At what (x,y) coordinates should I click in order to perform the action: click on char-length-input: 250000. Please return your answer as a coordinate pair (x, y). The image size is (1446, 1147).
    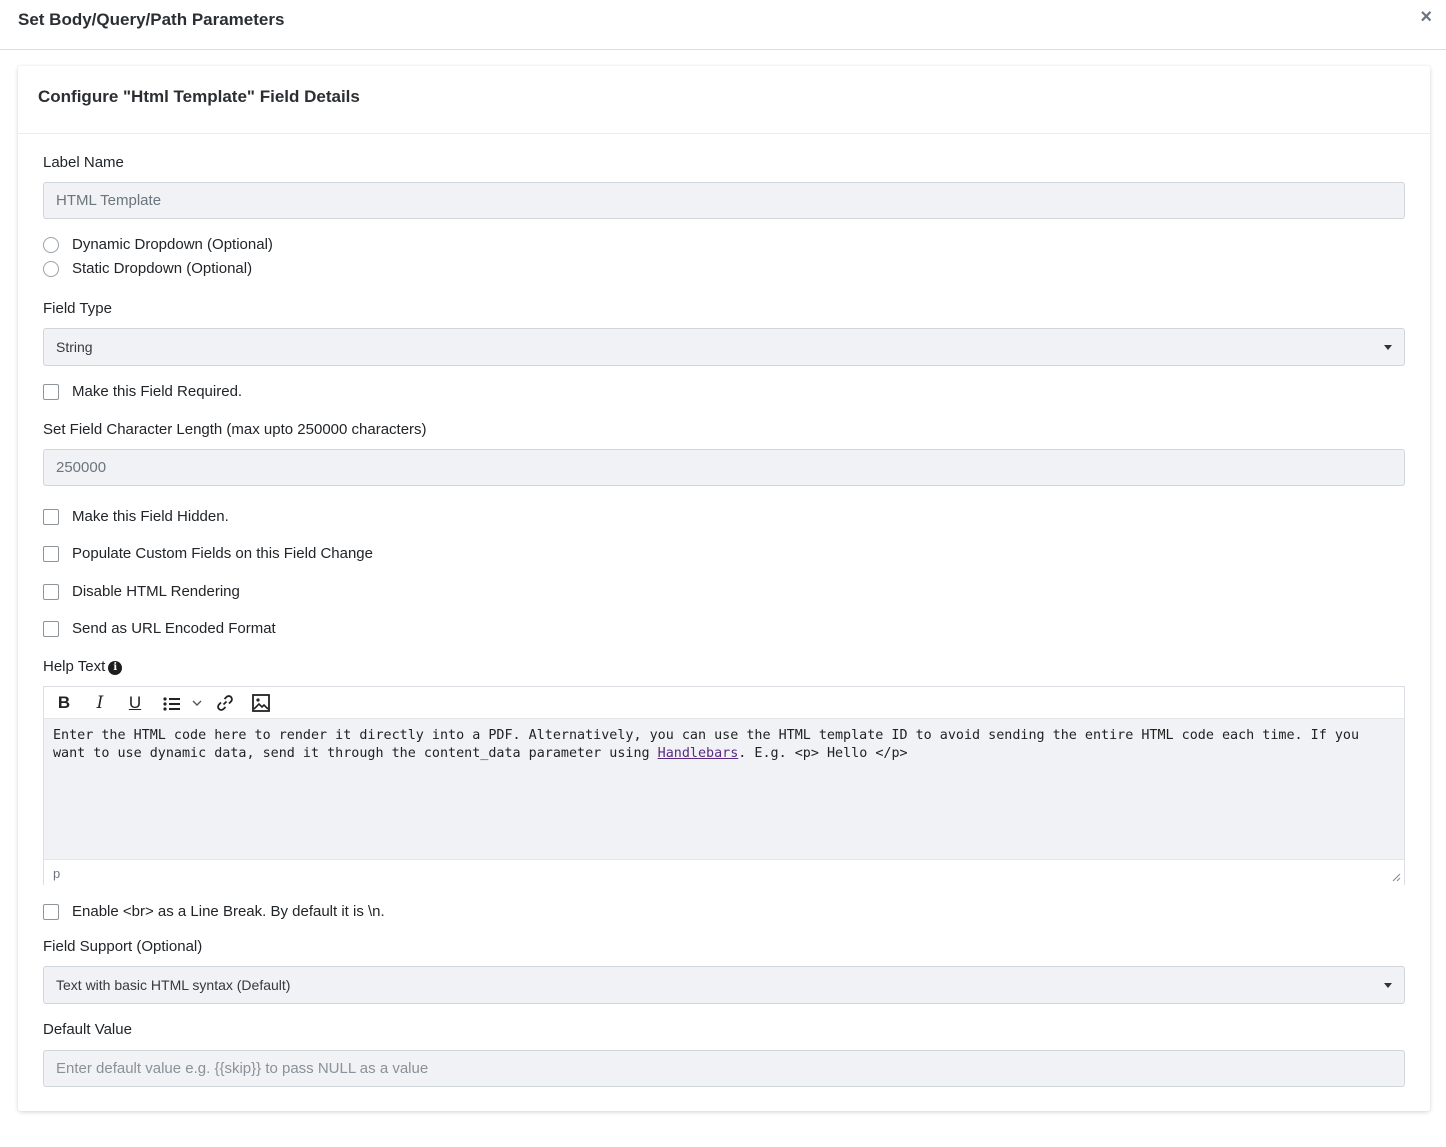
    Looking at the image, I should click on (724, 467).